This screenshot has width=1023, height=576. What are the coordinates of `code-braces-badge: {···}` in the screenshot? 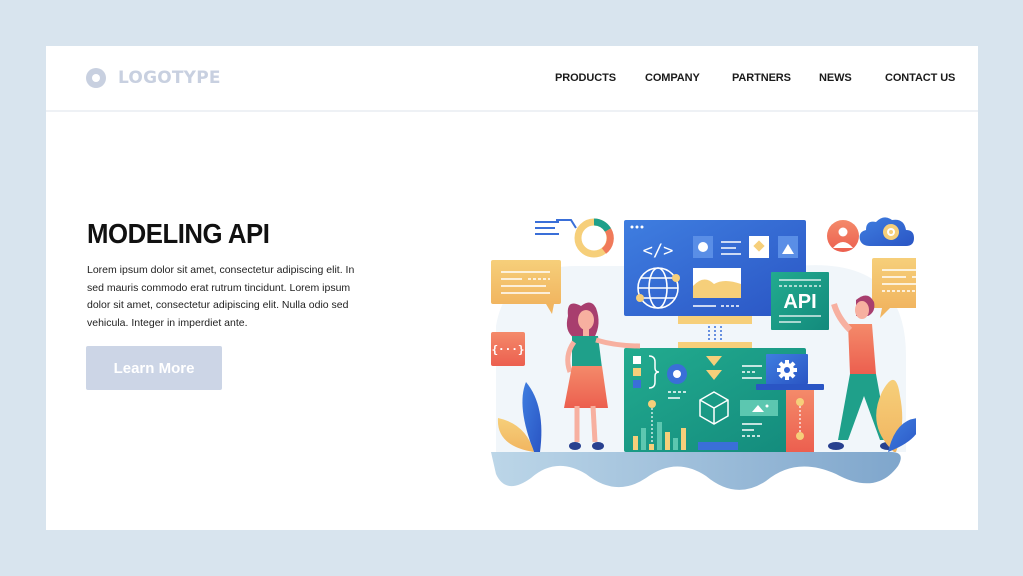 It's located at (508, 349).